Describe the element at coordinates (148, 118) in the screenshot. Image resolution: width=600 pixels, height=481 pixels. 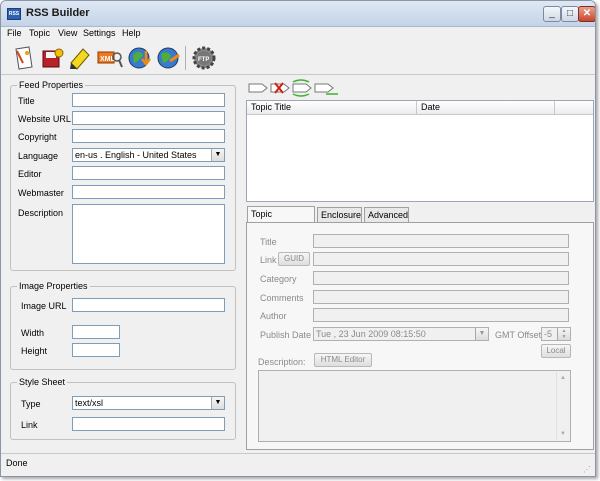
I see `feed-website-input` at that location.